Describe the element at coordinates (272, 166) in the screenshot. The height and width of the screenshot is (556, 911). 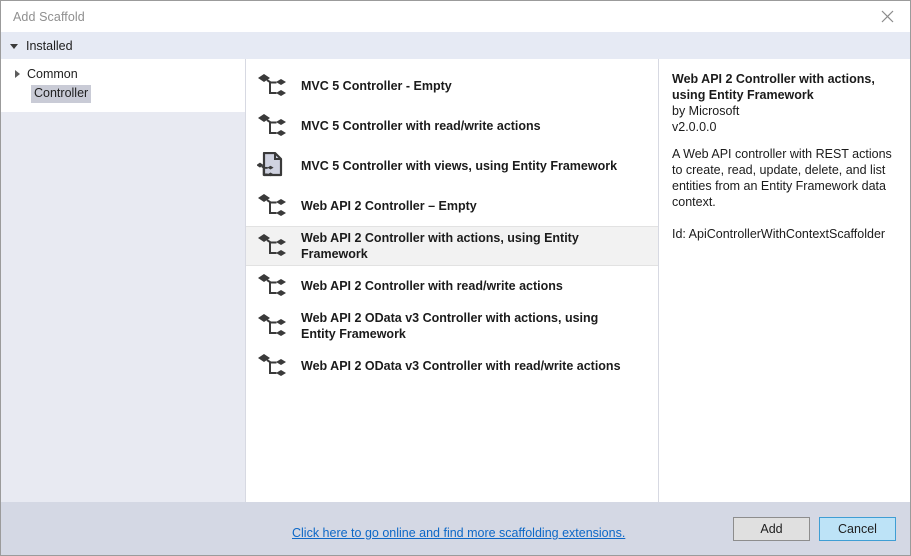
I see `controller-with-views-icon` at that location.